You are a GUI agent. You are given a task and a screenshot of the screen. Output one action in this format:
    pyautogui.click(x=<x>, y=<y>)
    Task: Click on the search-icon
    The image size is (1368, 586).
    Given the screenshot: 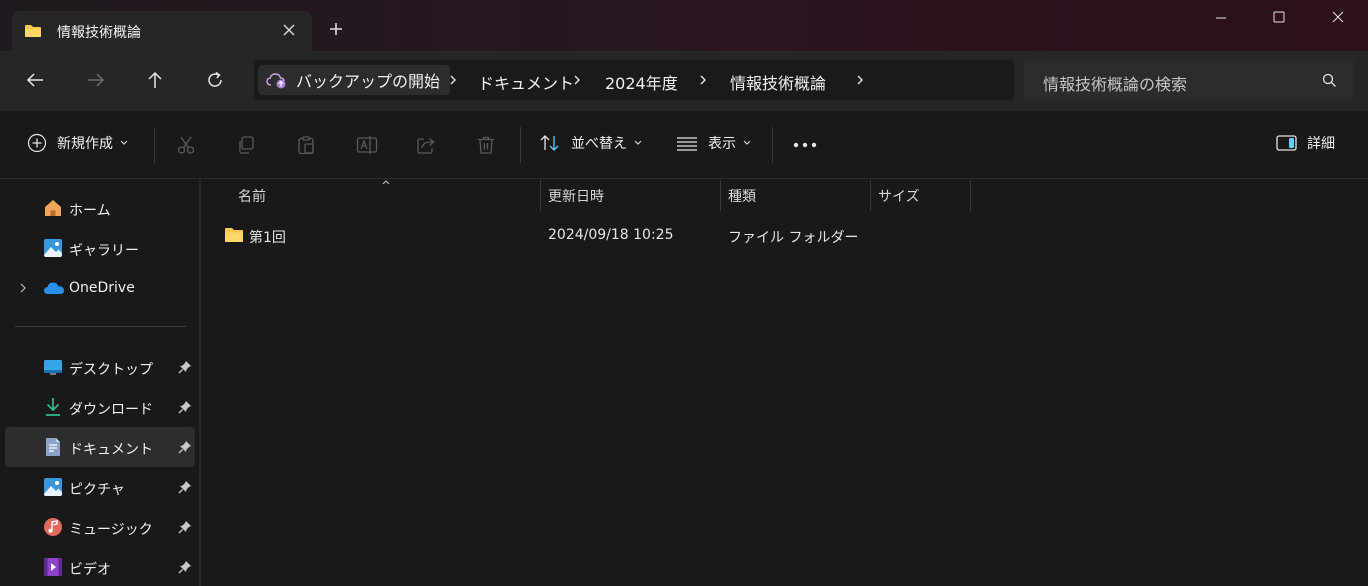 What is the action you would take?
    pyautogui.click(x=1329, y=80)
    